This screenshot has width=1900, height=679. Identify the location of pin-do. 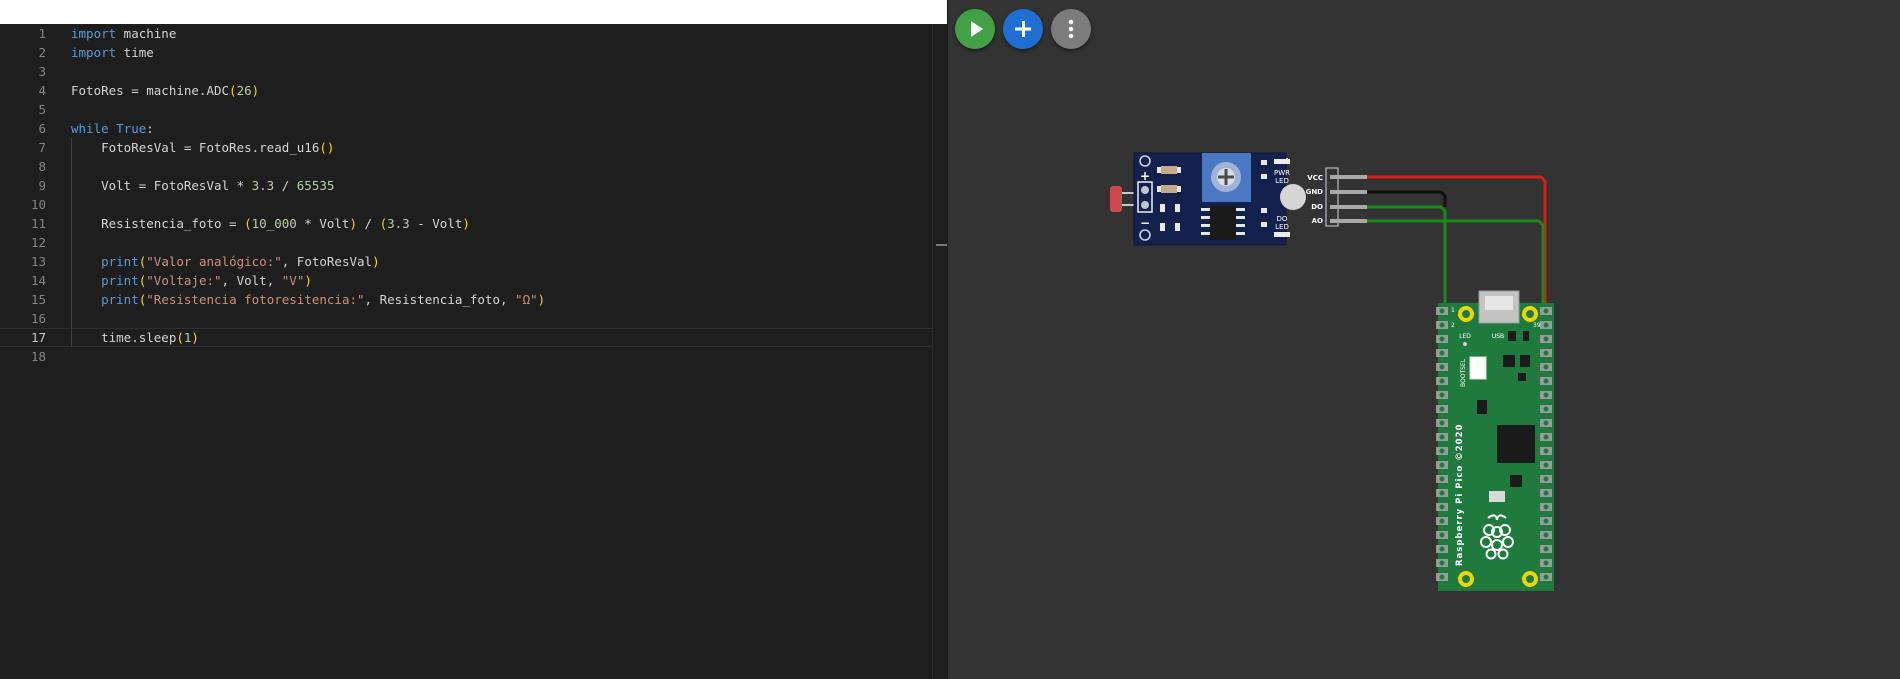
(1348, 207).